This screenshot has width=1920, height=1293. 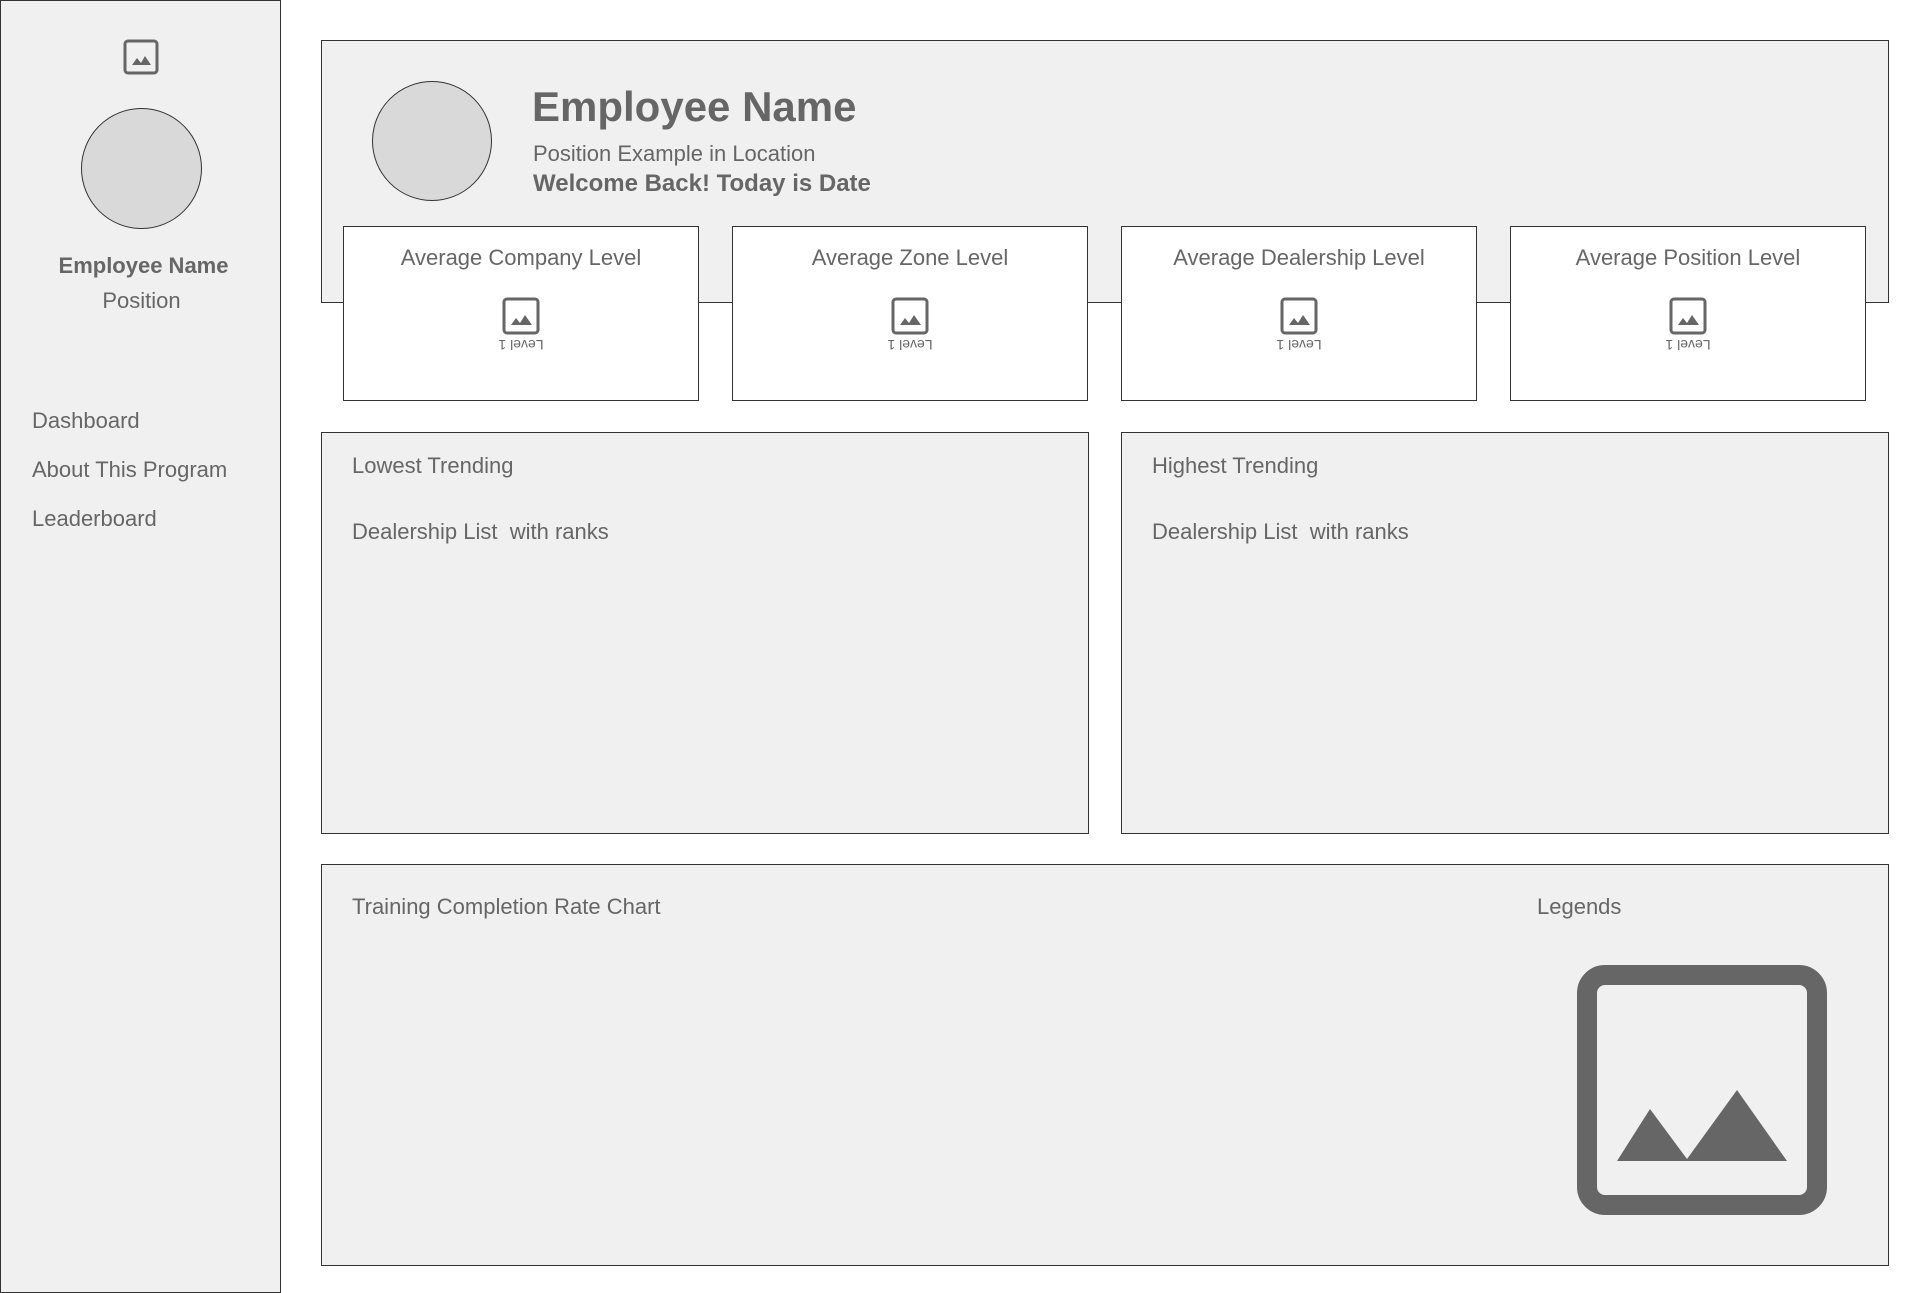 I want to click on level-card-title: Average Zone Level, so click(x=910, y=257).